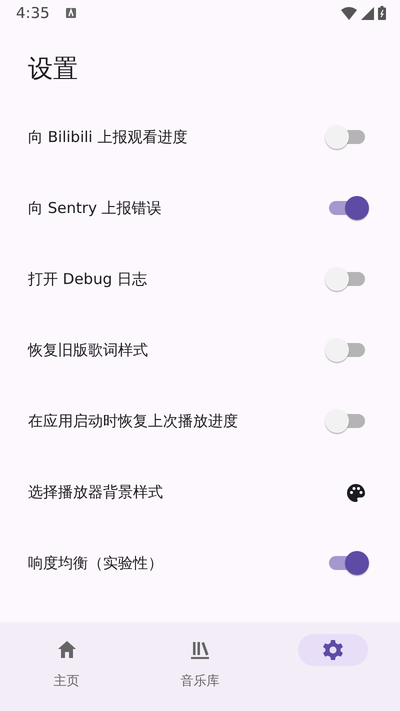 The height and width of the screenshot is (711, 400). What do you see at coordinates (349, 13) in the screenshot?
I see `wifi-icon` at bounding box center [349, 13].